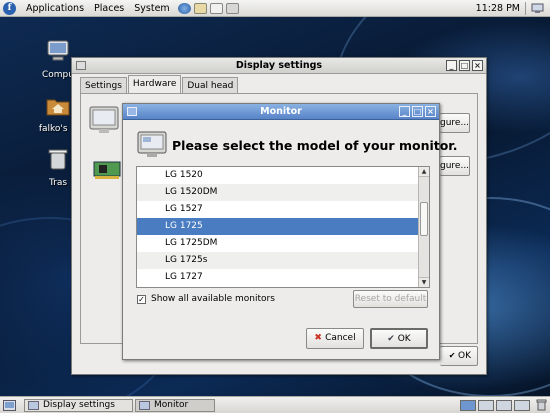  What do you see at coordinates (171, 405) in the screenshot?
I see `task-label: Monitor` at bounding box center [171, 405].